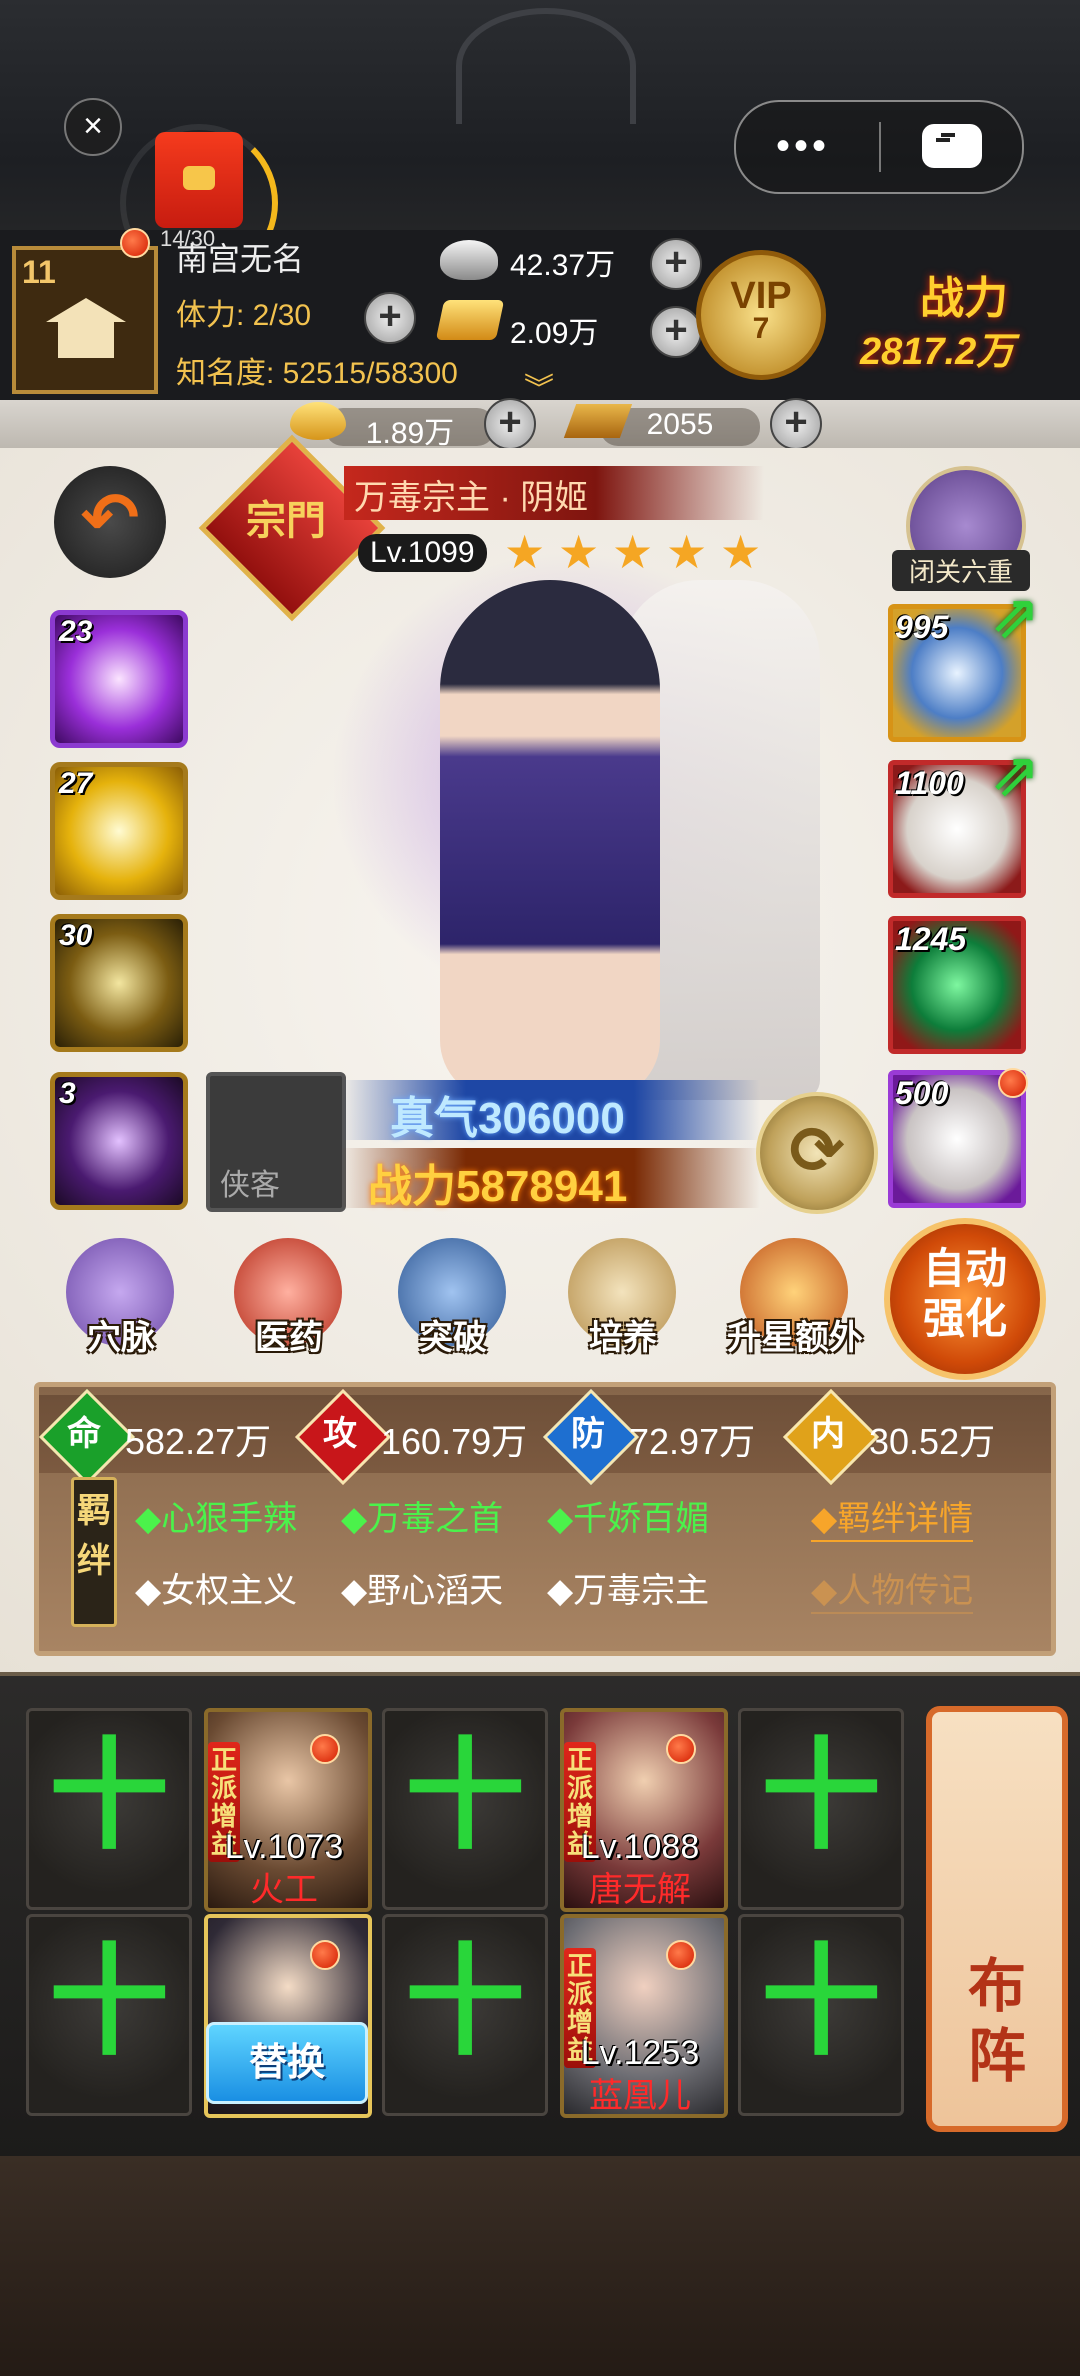  What do you see at coordinates (540, 424) in the screenshot?
I see `currency-bar` at bounding box center [540, 424].